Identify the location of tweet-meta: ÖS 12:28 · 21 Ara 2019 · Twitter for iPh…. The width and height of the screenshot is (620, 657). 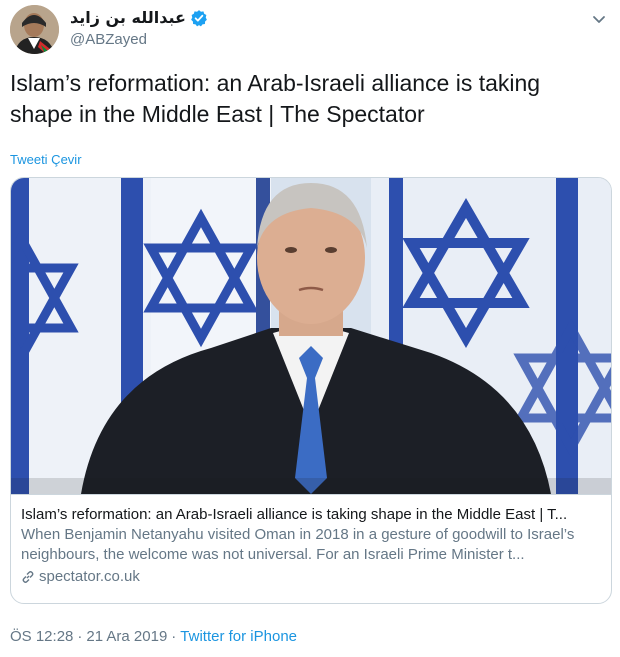
(153, 636).